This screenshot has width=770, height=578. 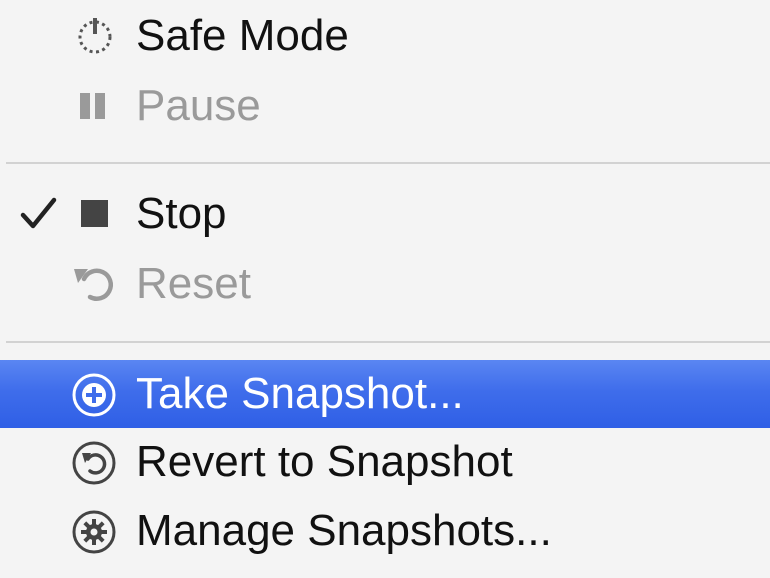 What do you see at coordinates (242, 35) in the screenshot?
I see `menu-item-label: Safe Mode` at bounding box center [242, 35].